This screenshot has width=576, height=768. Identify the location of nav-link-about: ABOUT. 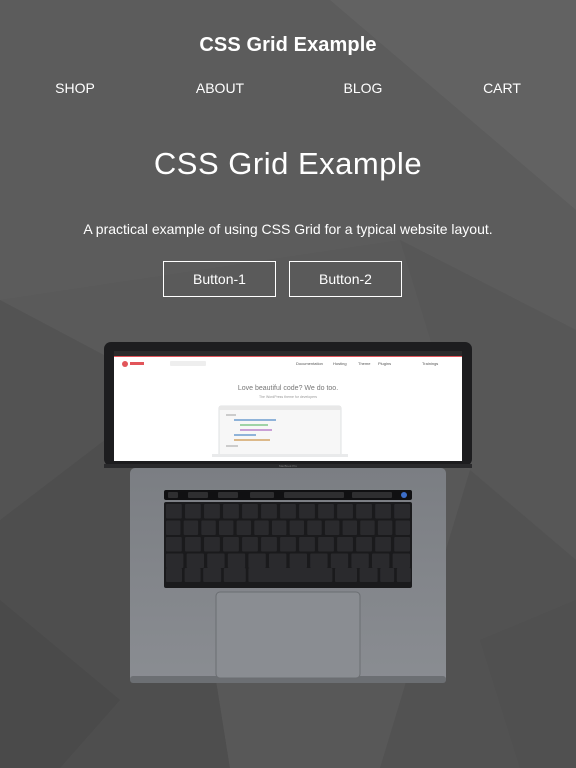
(220, 88).